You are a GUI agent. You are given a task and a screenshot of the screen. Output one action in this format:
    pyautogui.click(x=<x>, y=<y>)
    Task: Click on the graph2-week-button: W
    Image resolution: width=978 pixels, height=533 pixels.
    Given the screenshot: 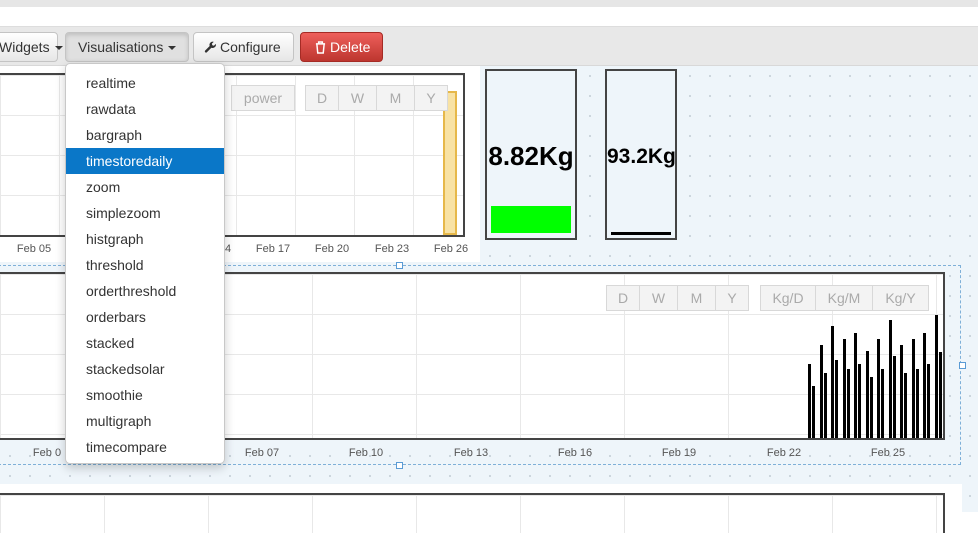 What is the action you would take?
    pyautogui.click(x=658, y=298)
    